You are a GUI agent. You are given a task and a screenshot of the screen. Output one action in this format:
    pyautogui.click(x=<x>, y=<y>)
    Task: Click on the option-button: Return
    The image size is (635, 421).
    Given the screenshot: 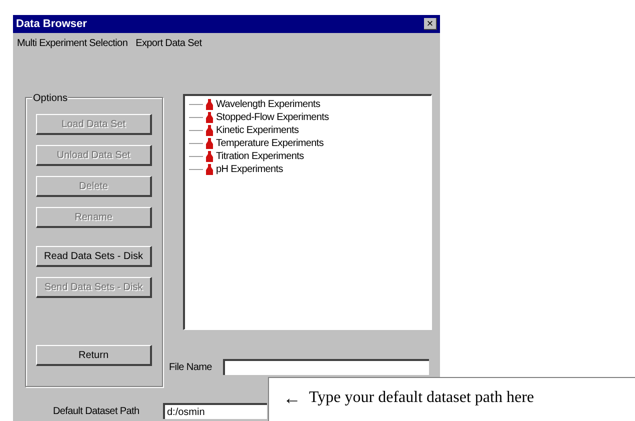 What is the action you would take?
    pyautogui.click(x=94, y=355)
    